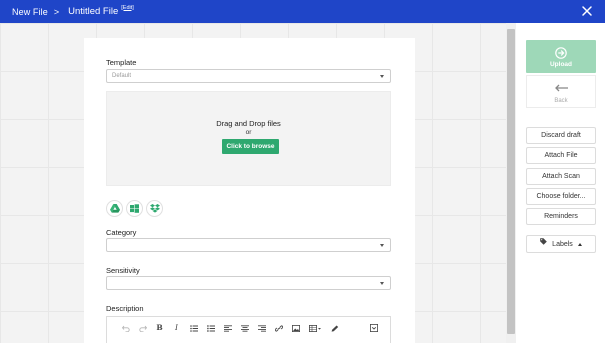 The width and height of the screenshot is (605, 343). What do you see at coordinates (561, 64) in the screenshot?
I see `upload-label: Upload` at bounding box center [561, 64].